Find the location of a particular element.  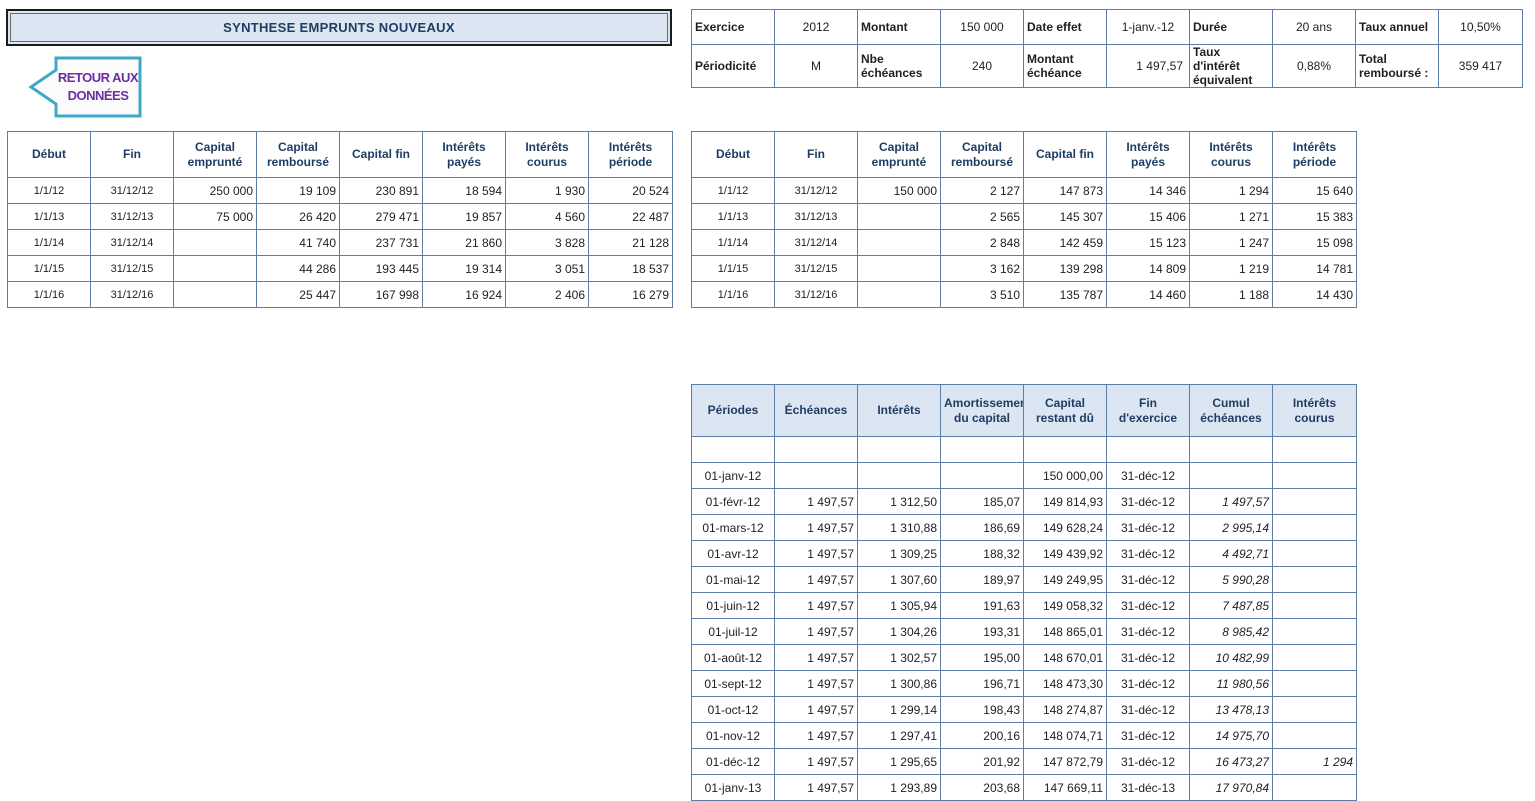

table-cell: 149 628,24 is located at coordinates (1065, 527).